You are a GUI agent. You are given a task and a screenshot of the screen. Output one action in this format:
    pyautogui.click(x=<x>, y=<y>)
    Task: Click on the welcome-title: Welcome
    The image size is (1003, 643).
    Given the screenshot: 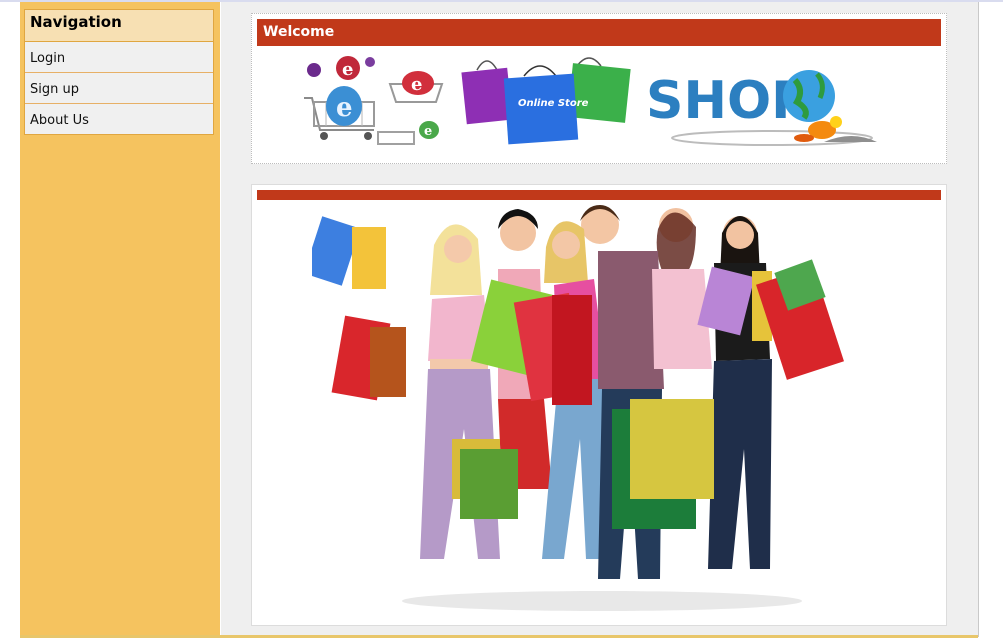 What is the action you would take?
    pyautogui.click(x=599, y=32)
    